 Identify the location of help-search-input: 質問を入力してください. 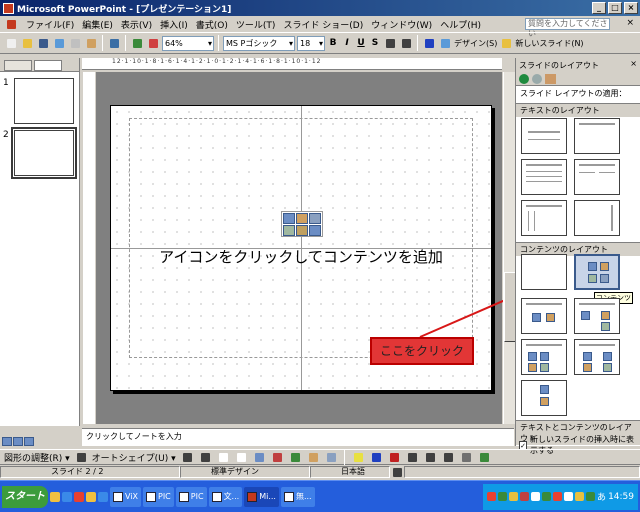
(567, 28).